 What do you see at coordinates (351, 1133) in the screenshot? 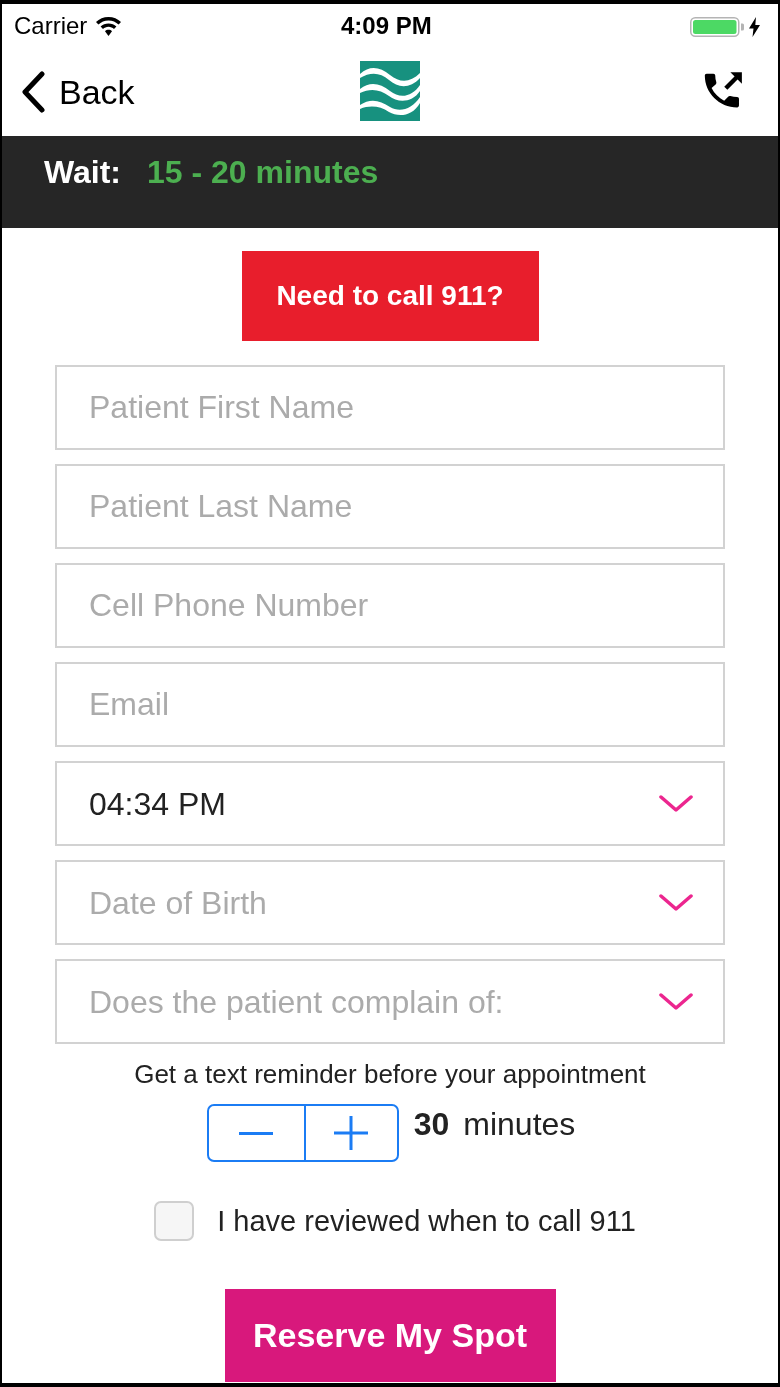
I see `plus-icon` at bounding box center [351, 1133].